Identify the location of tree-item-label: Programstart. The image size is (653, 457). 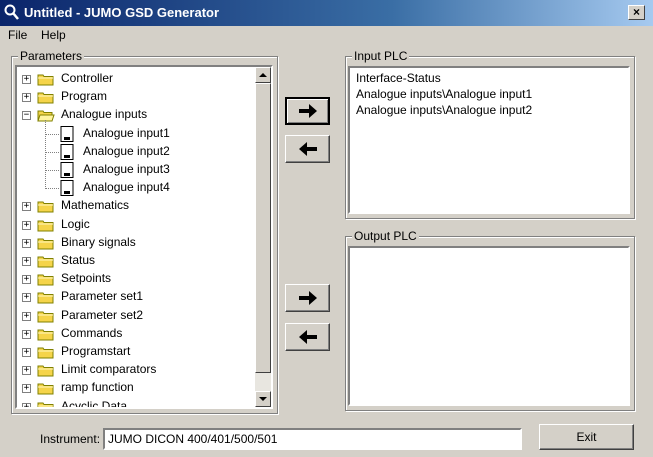
(96, 351).